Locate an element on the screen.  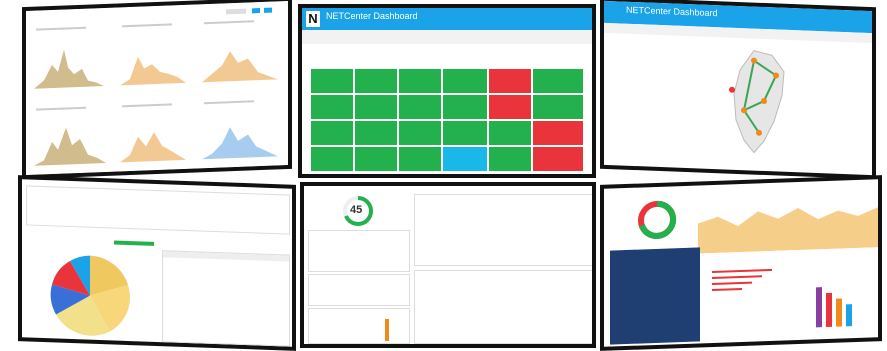
area-charts-graphic is located at coordinates (157, 88).